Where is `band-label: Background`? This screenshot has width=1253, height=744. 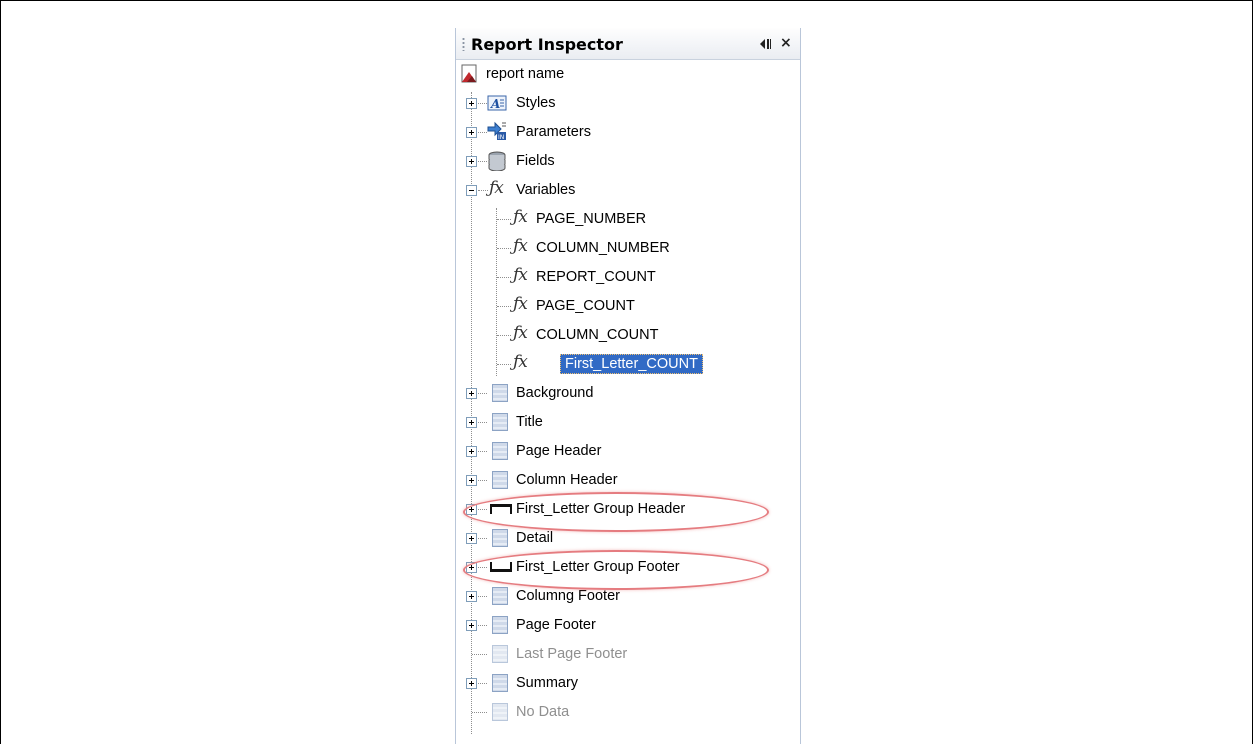
band-label: Background is located at coordinates (555, 393).